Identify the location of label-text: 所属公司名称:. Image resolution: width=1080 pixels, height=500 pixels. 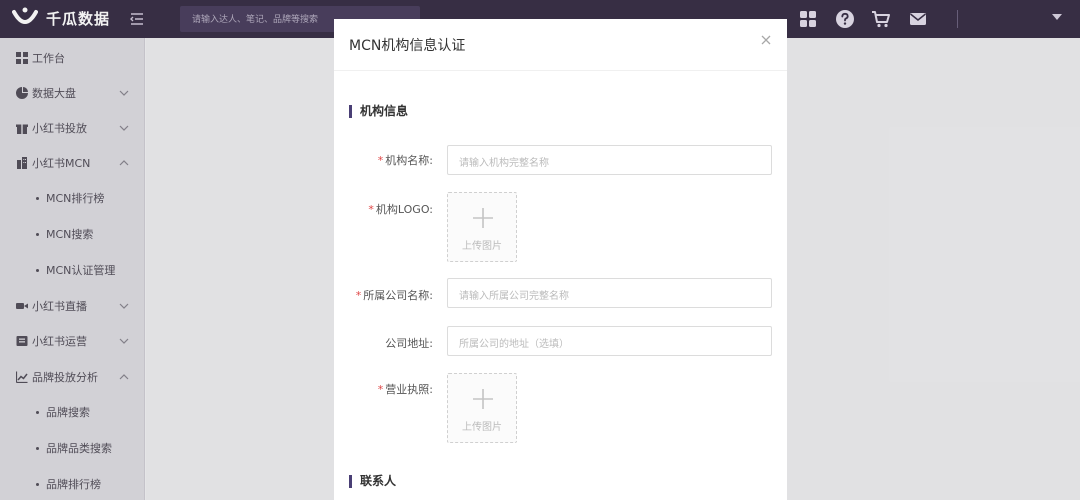
(398, 295).